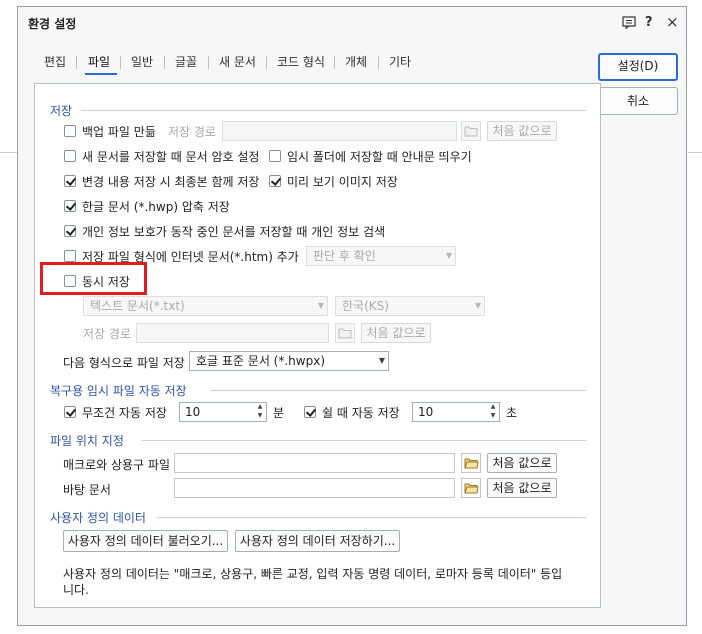  Describe the element at coordinates (344, 256) in the screenshot. I see `save-htm-combo-value: 판단 후 확인` at that location.